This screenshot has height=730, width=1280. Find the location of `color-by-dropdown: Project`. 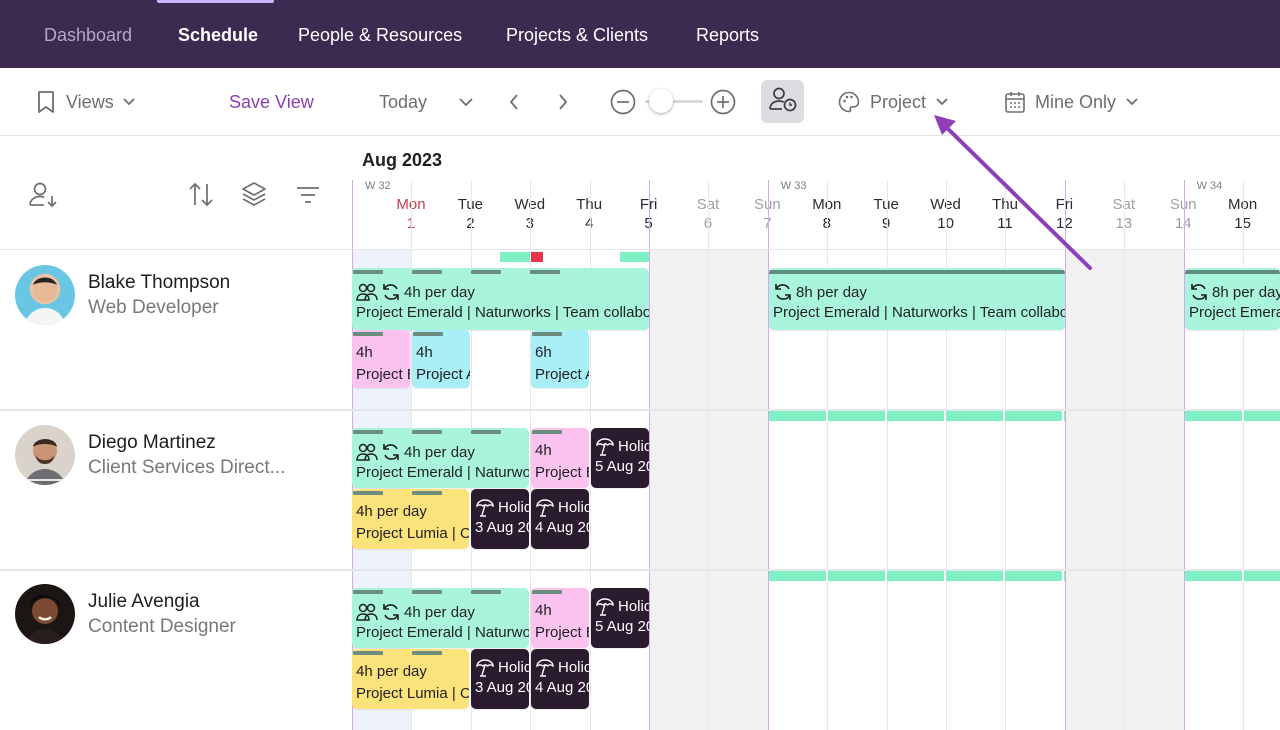

color-by-dropdown: Project is located at coordinates (893, 102).